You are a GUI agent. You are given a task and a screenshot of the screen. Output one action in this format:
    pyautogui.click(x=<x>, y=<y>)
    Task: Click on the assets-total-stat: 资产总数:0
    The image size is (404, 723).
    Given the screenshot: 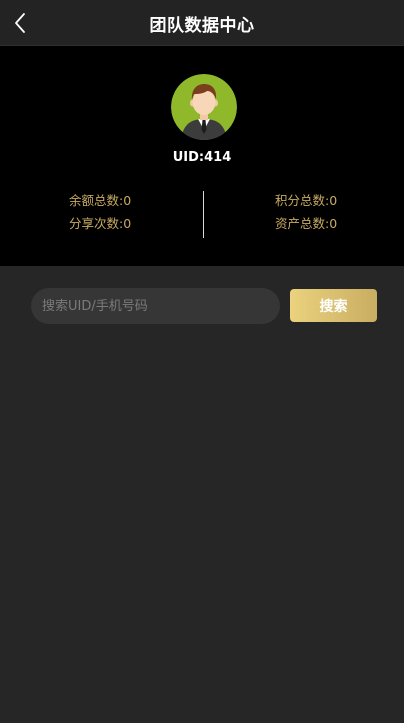 What is the action you would take?
    pyautogui.click(x=306, y=223)
    